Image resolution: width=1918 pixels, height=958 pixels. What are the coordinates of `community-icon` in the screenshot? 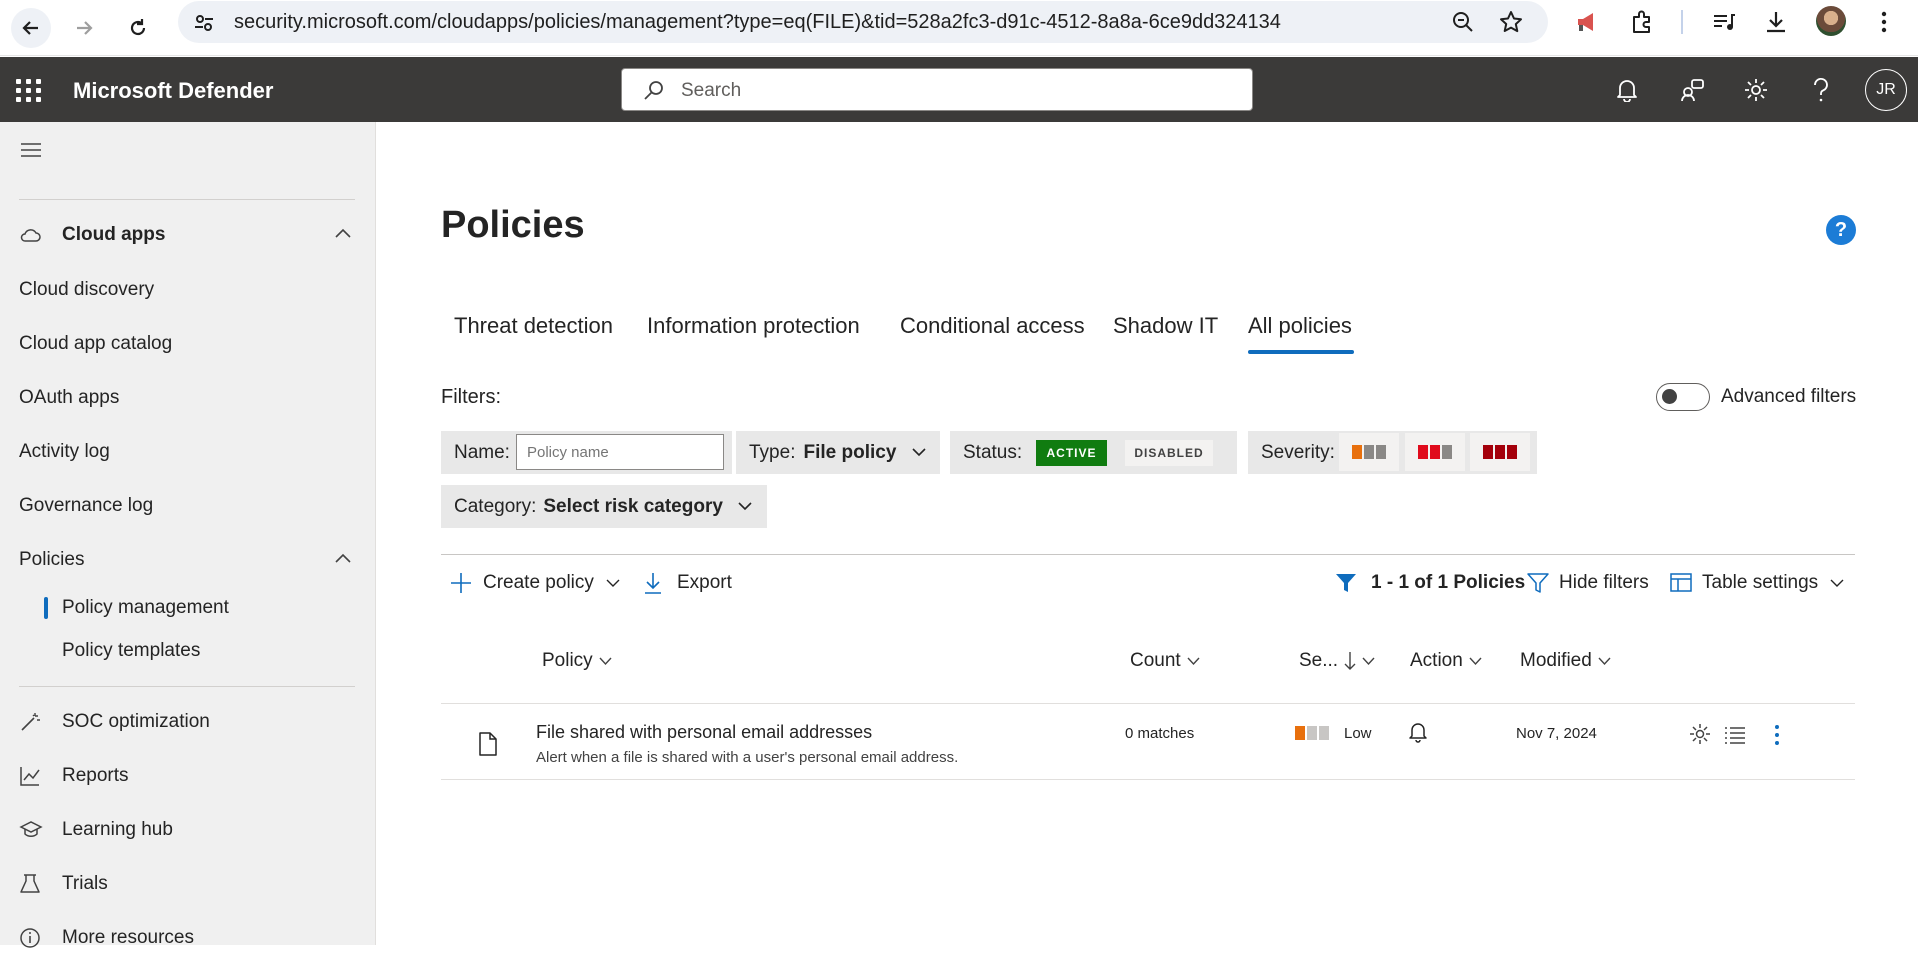 It's located at (1692, 90).